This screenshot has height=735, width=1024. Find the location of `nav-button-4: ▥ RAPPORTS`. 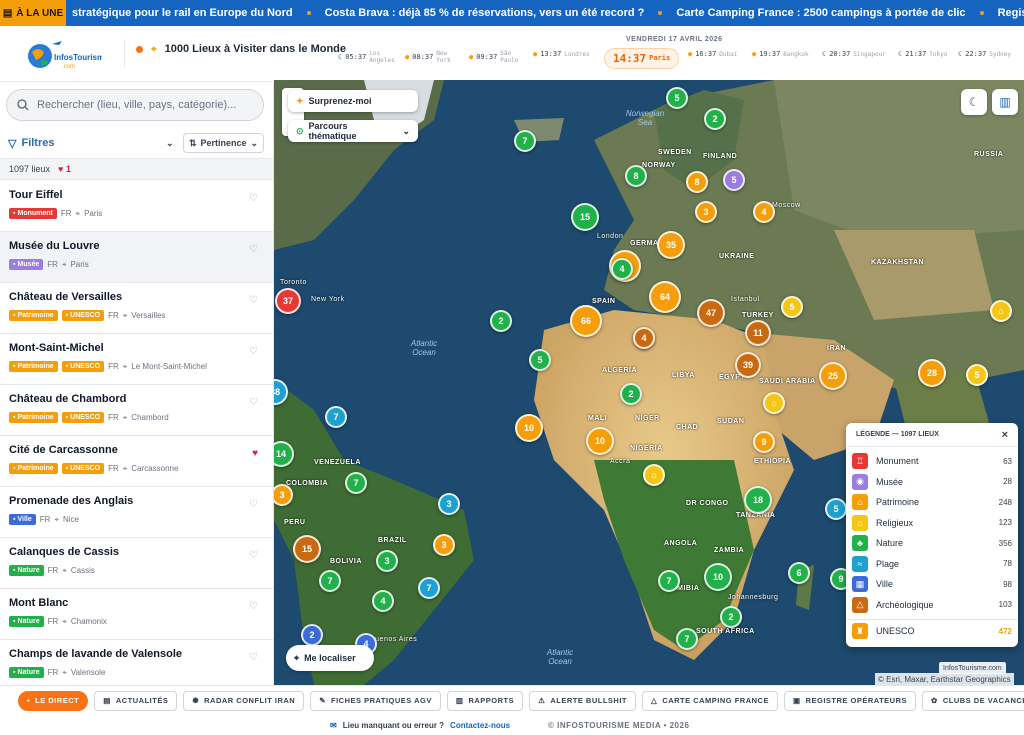

nav-button-4: ▥ RAPPORTS is located at coordinates (485, 700).